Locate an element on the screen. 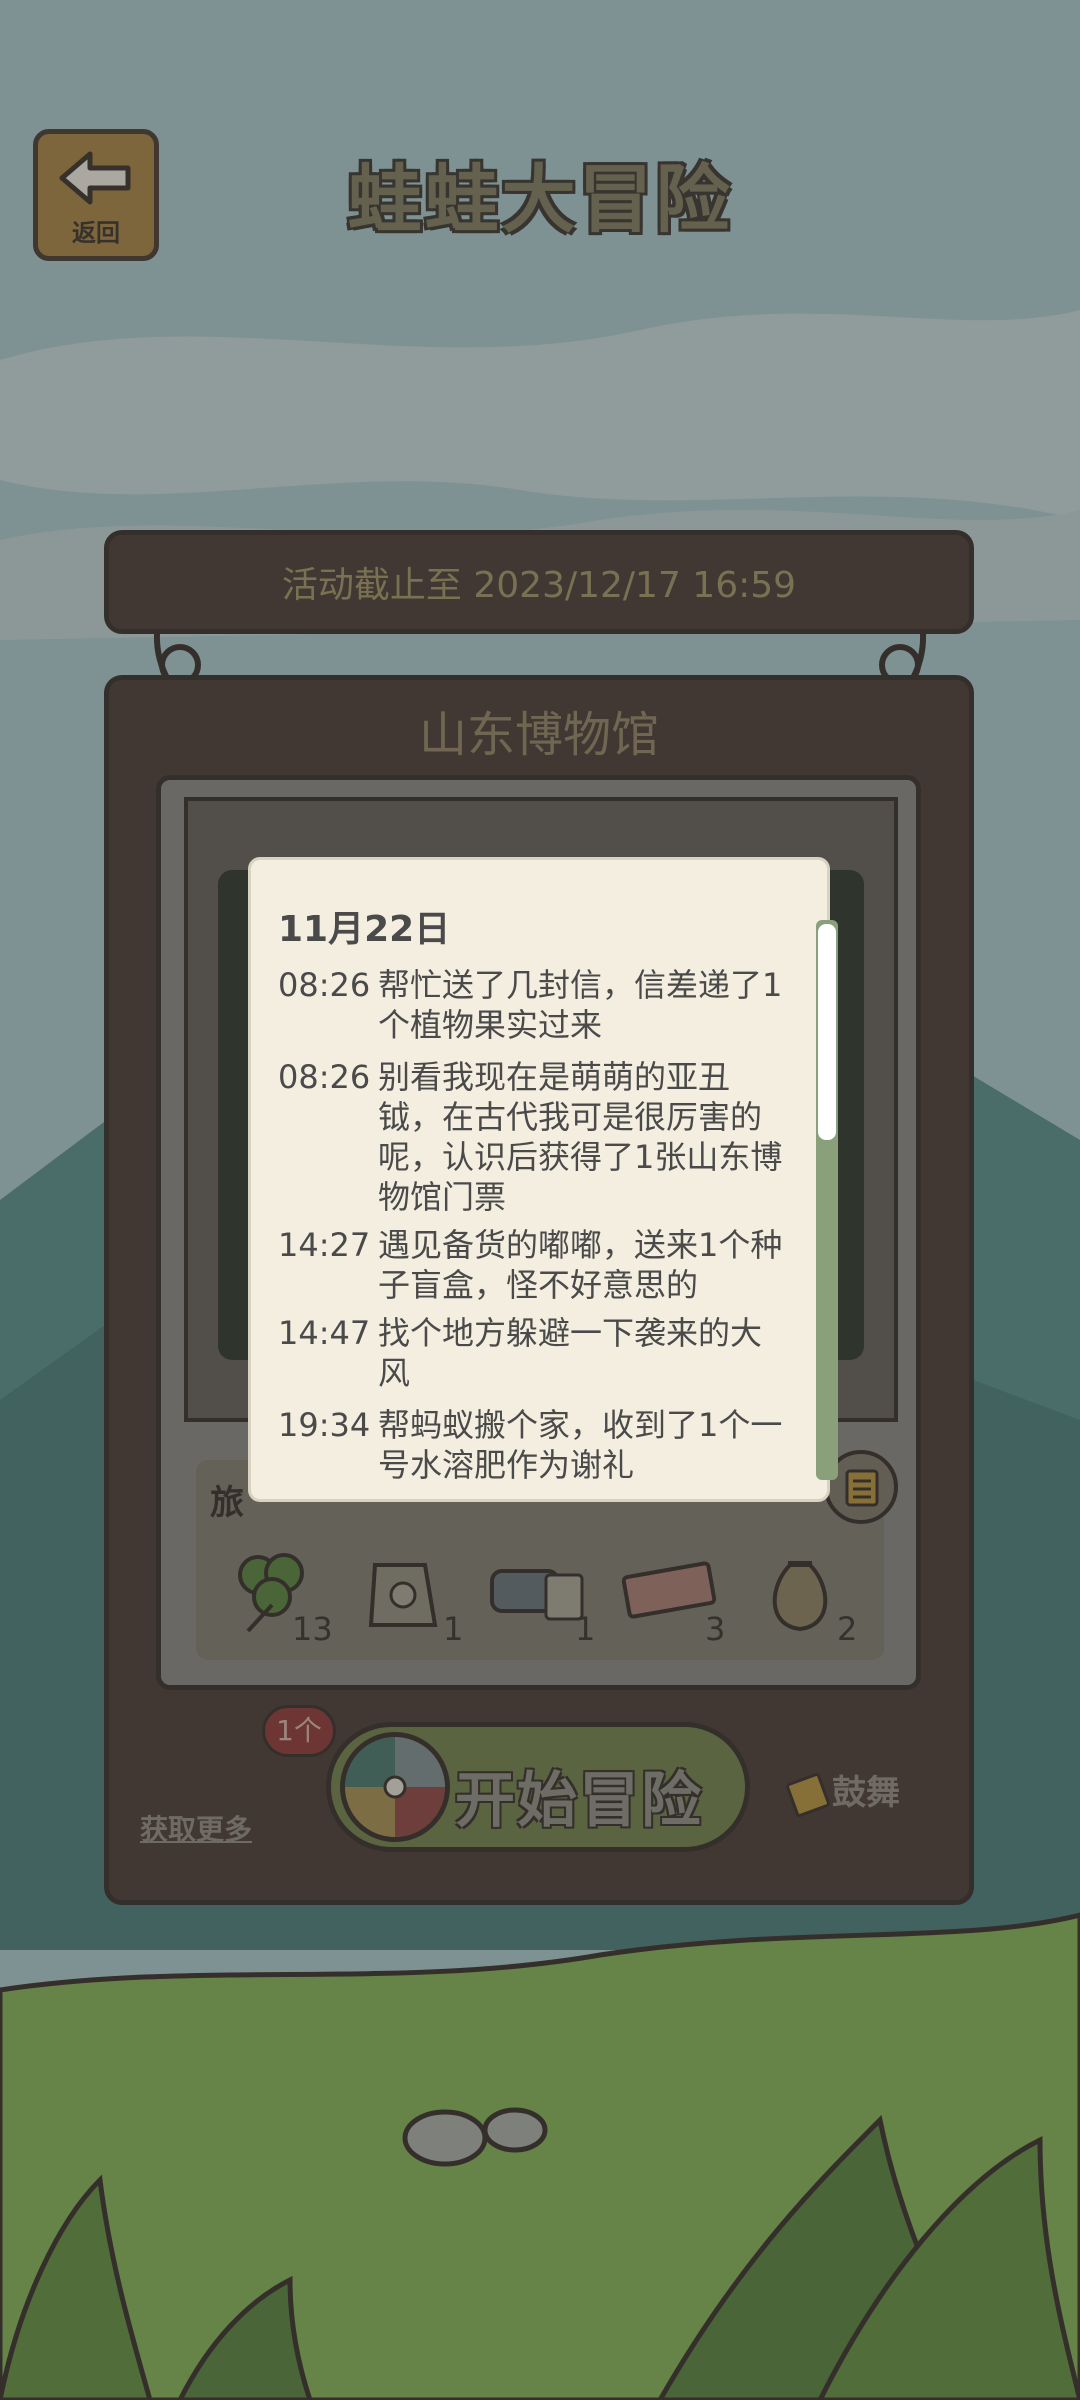 Image resolution: width=1080 pixels, height=2400 pixels. book-icon is located at coordinates (862, 1488).